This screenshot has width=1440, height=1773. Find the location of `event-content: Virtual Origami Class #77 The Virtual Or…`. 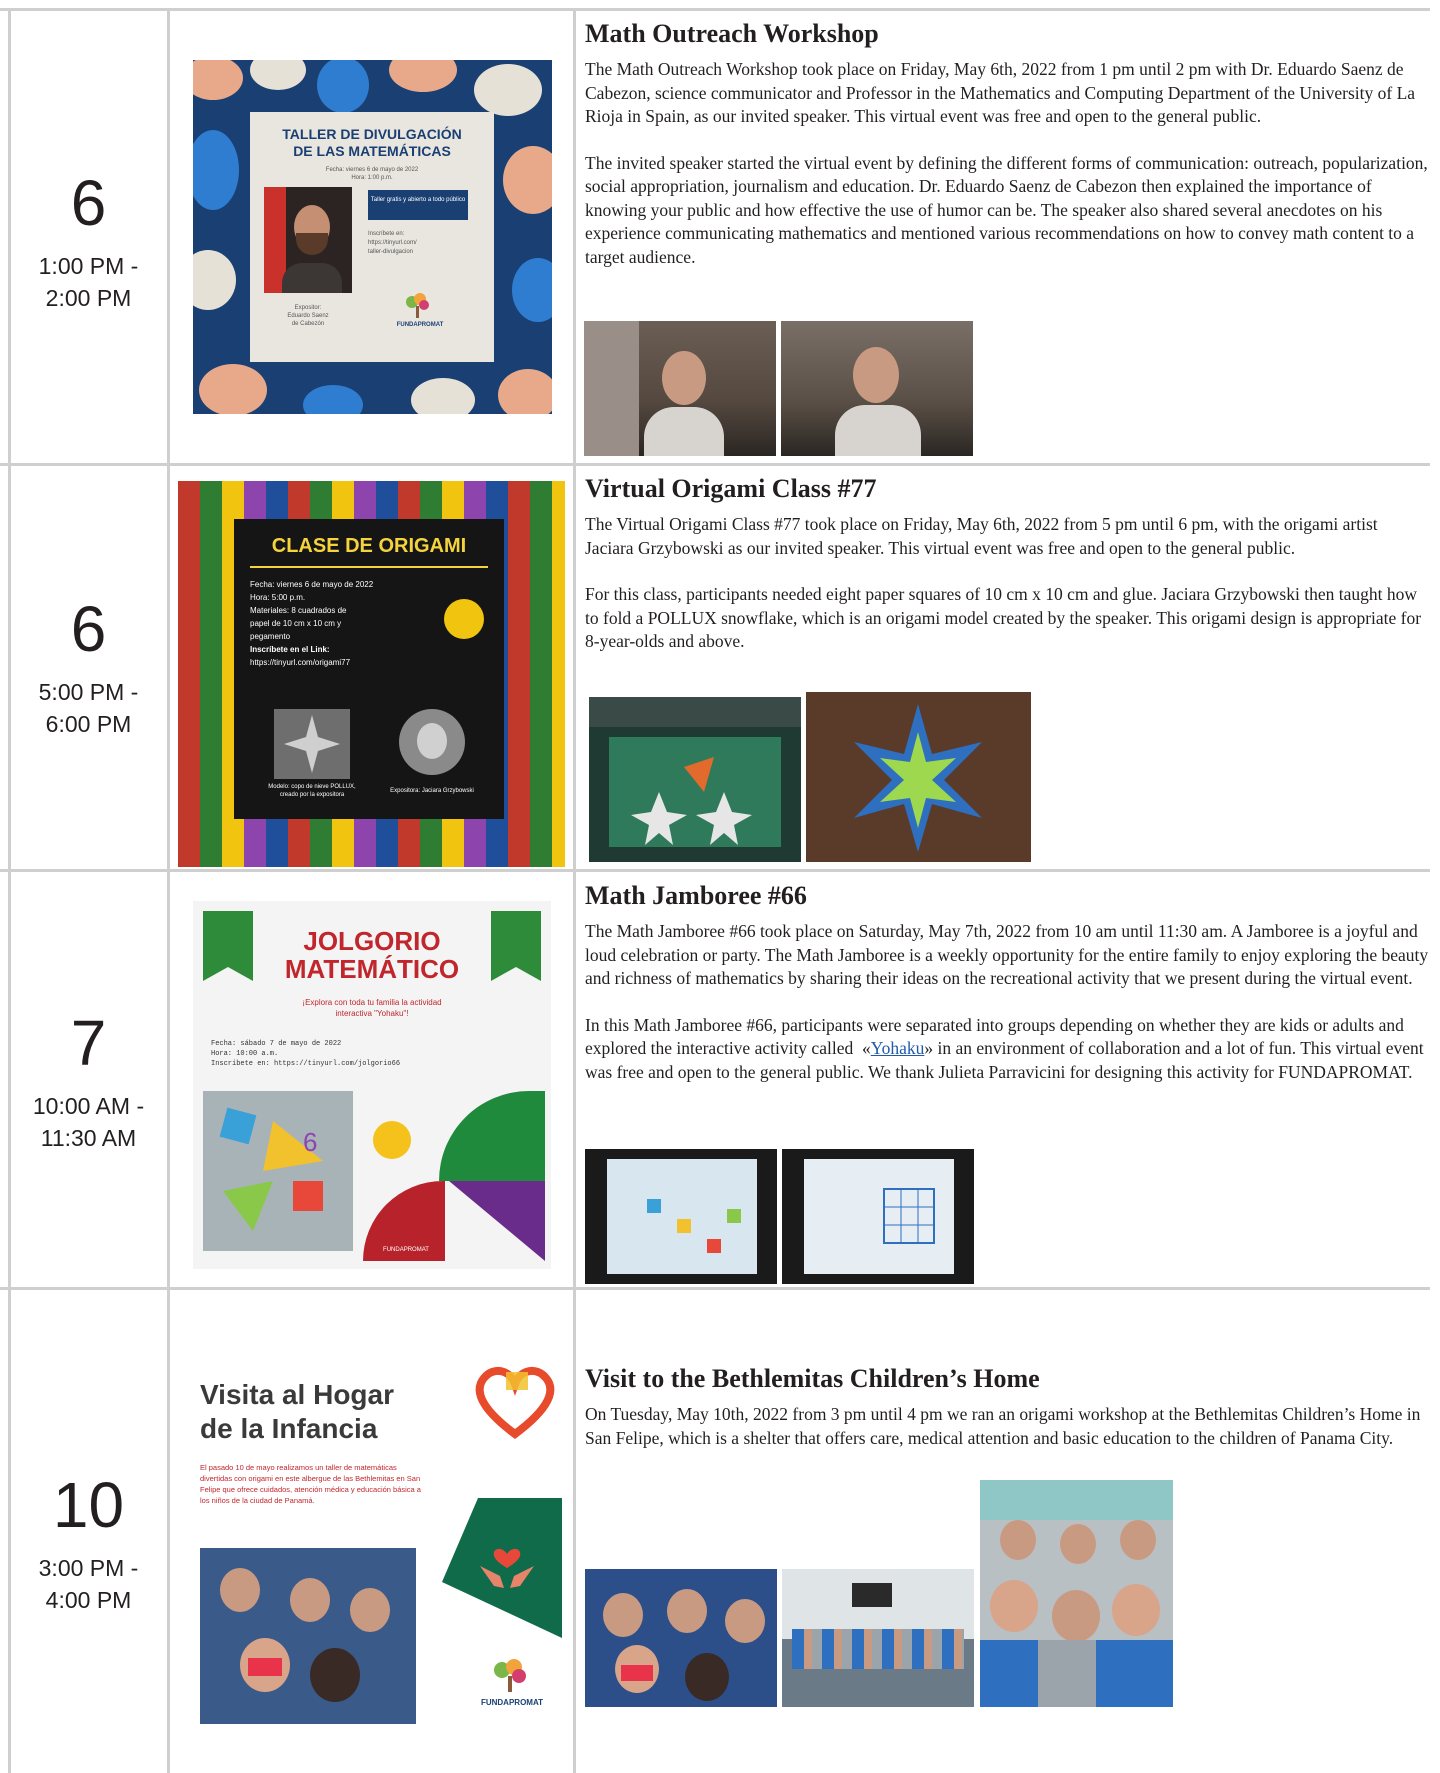

event-content: Virtual Origami Class #77 The Virtual Or… is located at coordinates (1007, 575).